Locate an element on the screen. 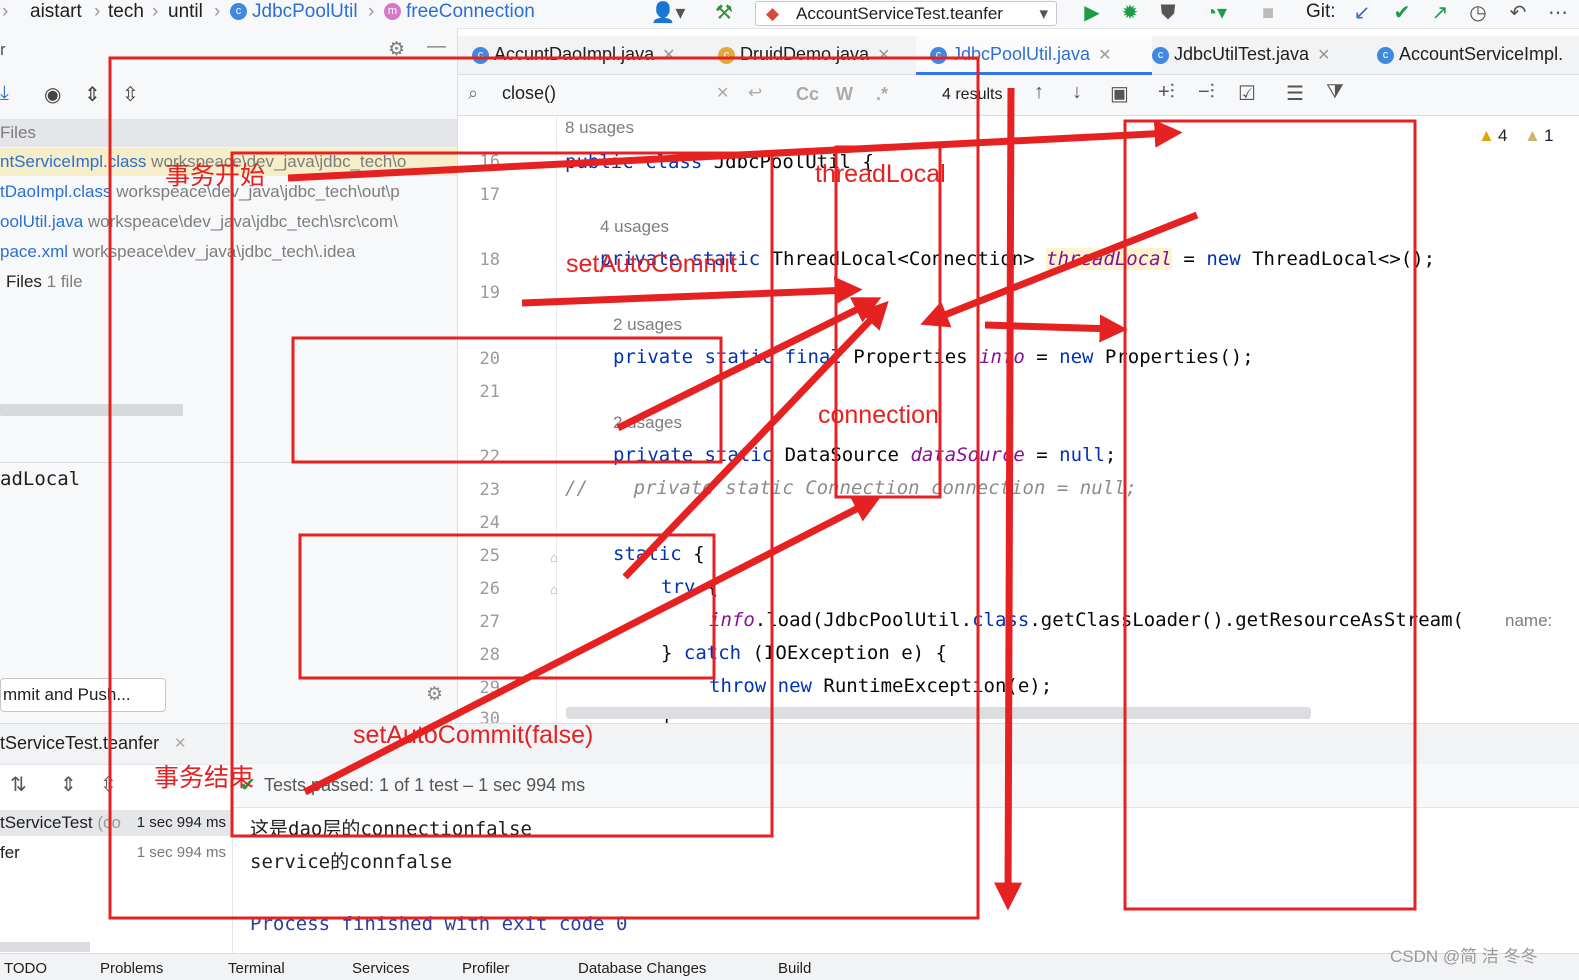  clear-icon: ✕ is located at coordinates (722, 93).